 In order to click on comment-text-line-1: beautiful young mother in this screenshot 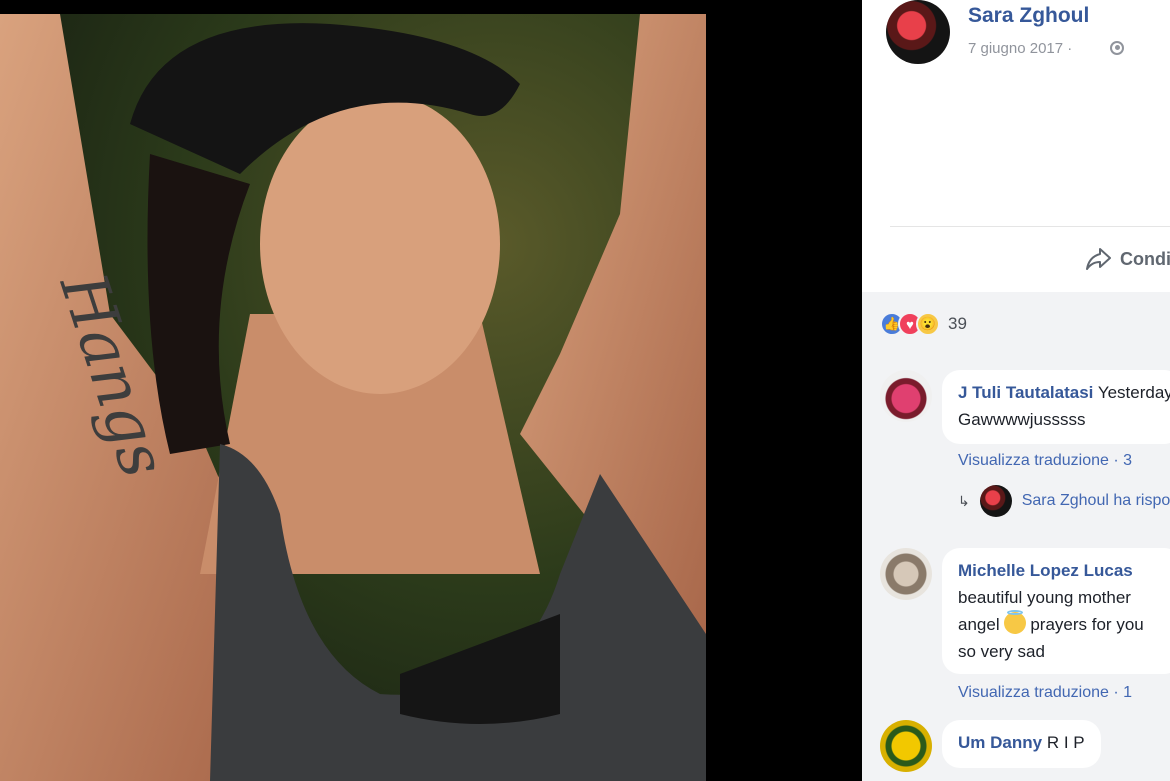, I will do `click(1044, 597)`.